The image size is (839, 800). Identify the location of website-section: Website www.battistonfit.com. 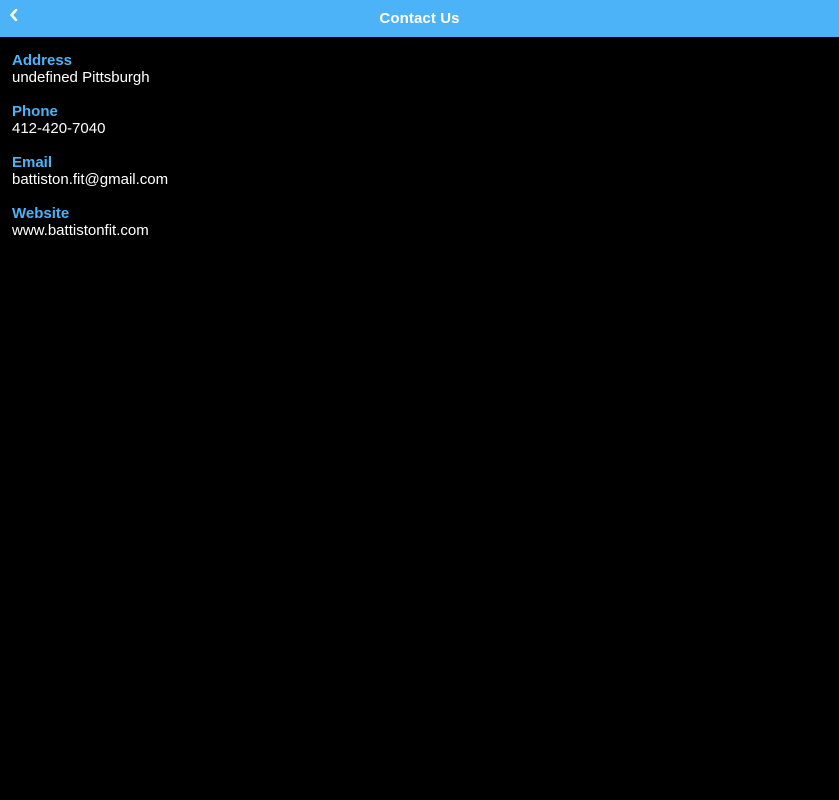
(419, 222).